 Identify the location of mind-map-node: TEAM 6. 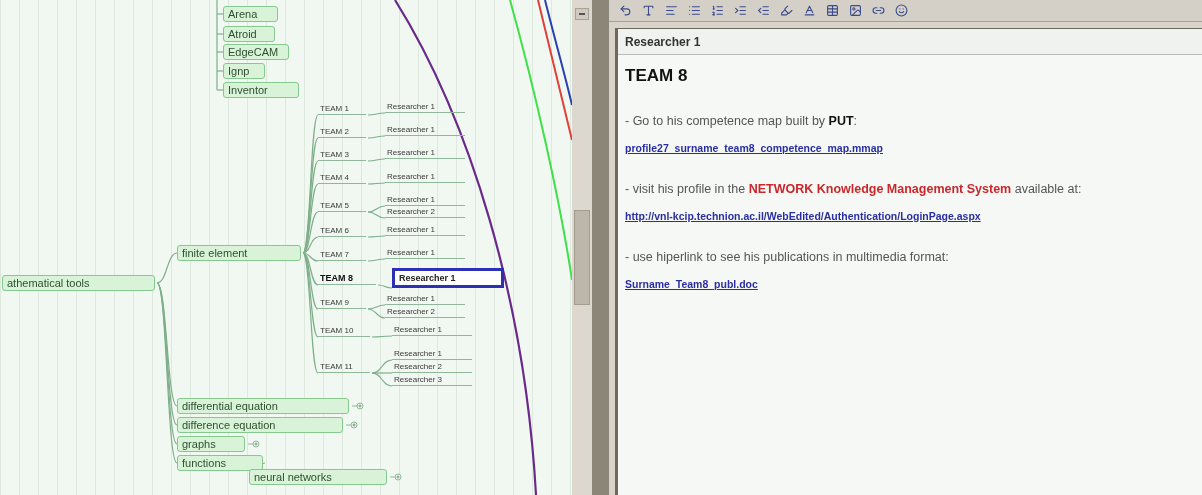
(342, 231).